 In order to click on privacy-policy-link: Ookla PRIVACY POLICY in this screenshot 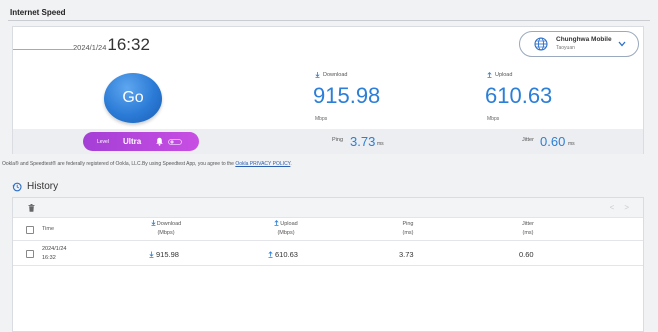, I will do `click(262, 164)`.